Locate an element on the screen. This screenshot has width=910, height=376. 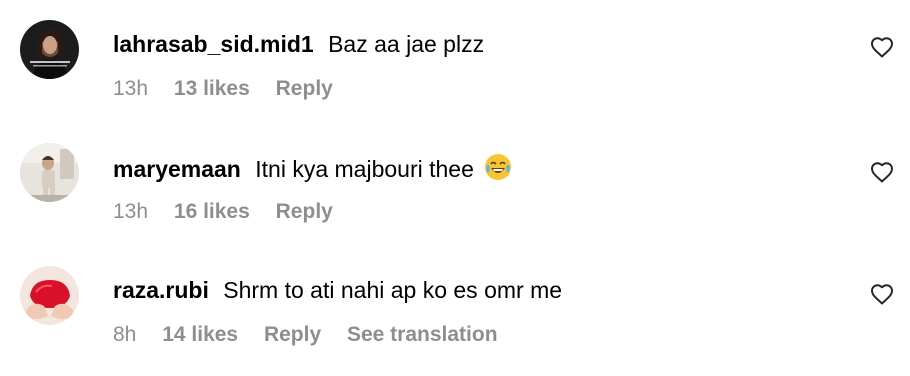
comment-username: maryemaan is located at coordinates (177, 169).